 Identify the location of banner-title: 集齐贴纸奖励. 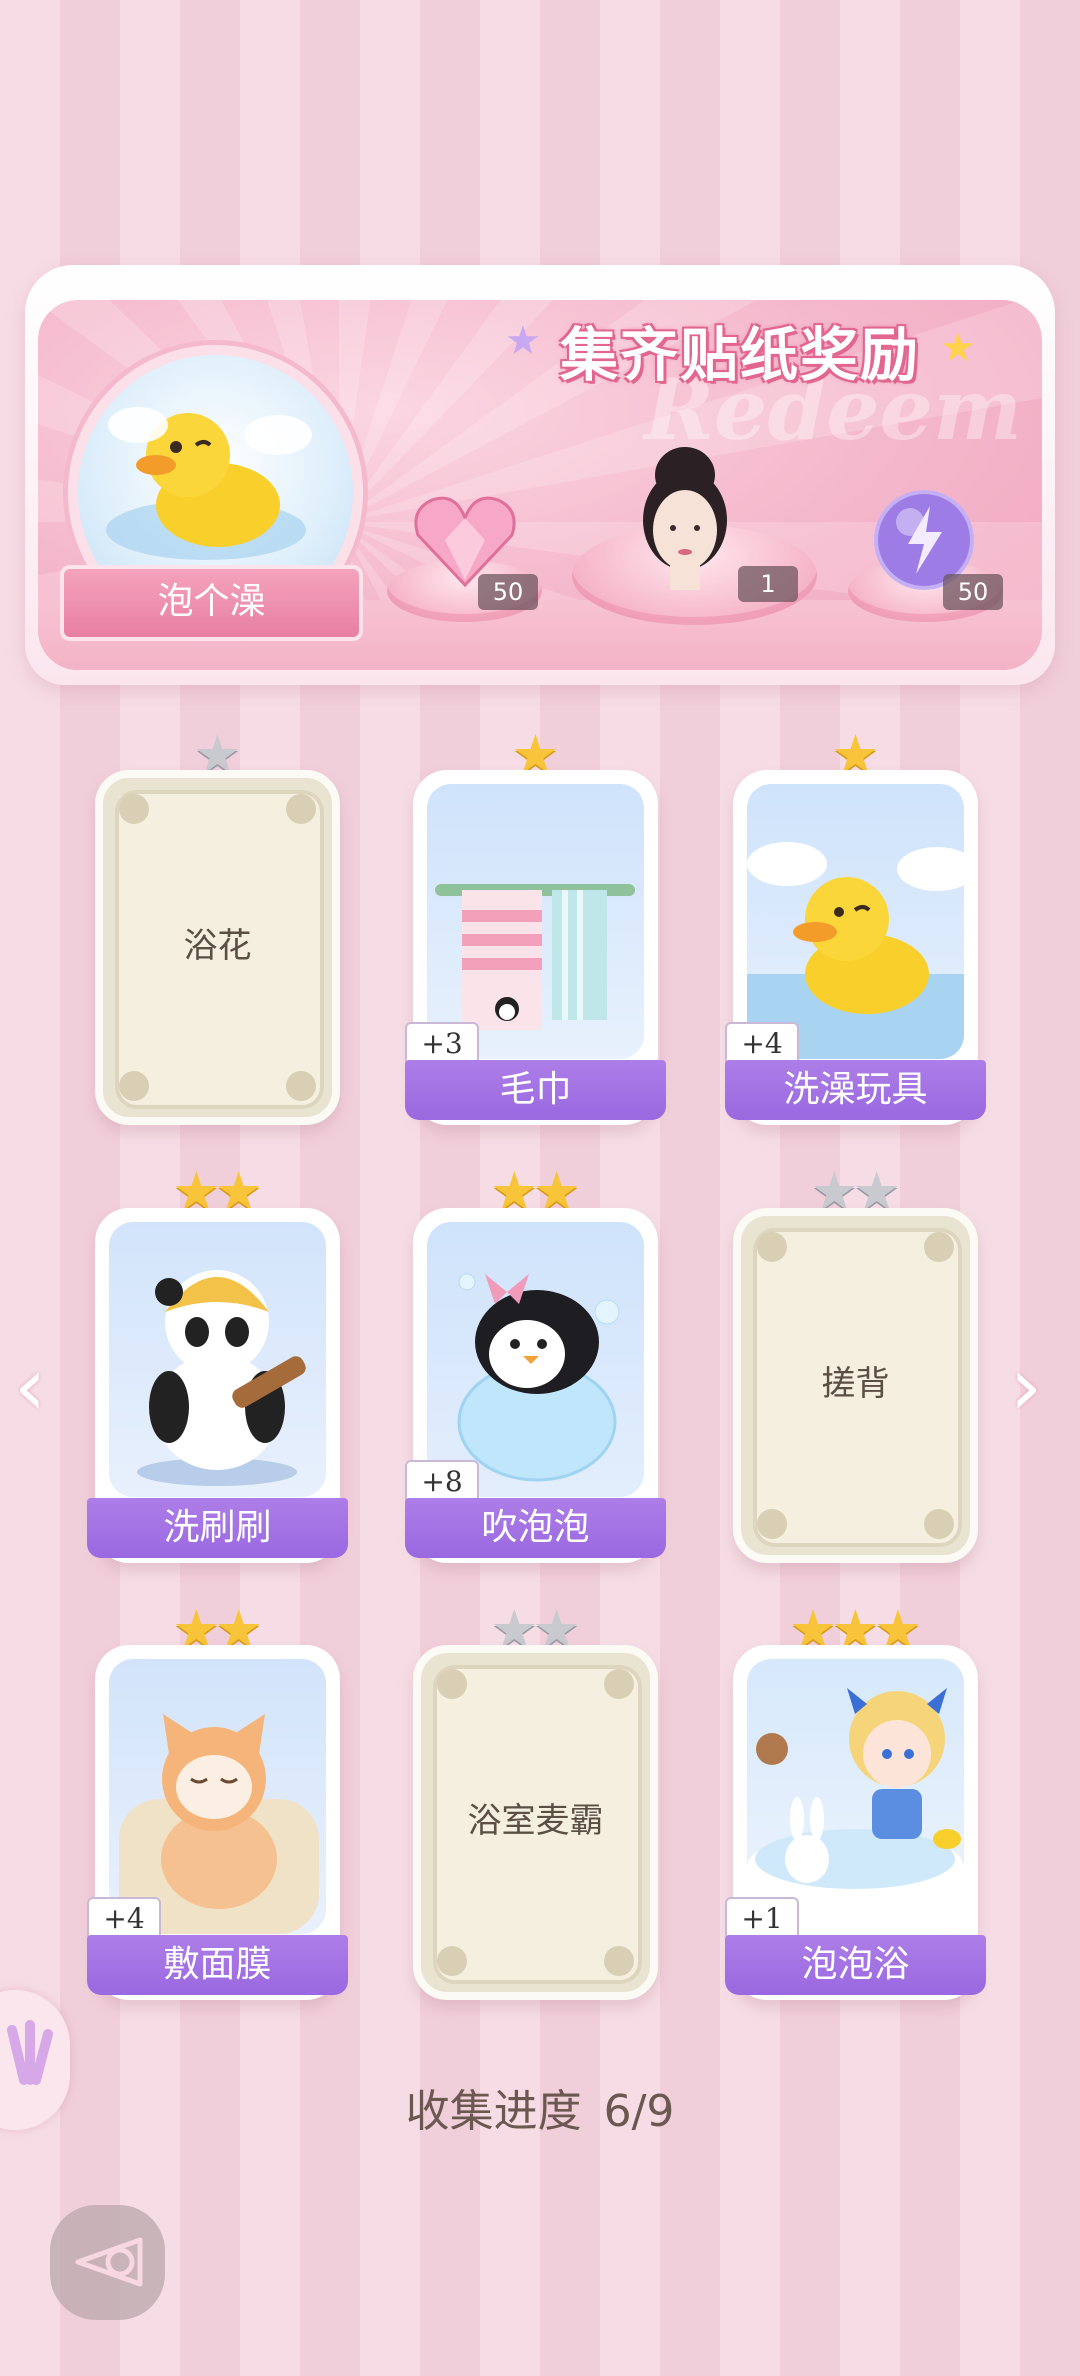
(740, 355).